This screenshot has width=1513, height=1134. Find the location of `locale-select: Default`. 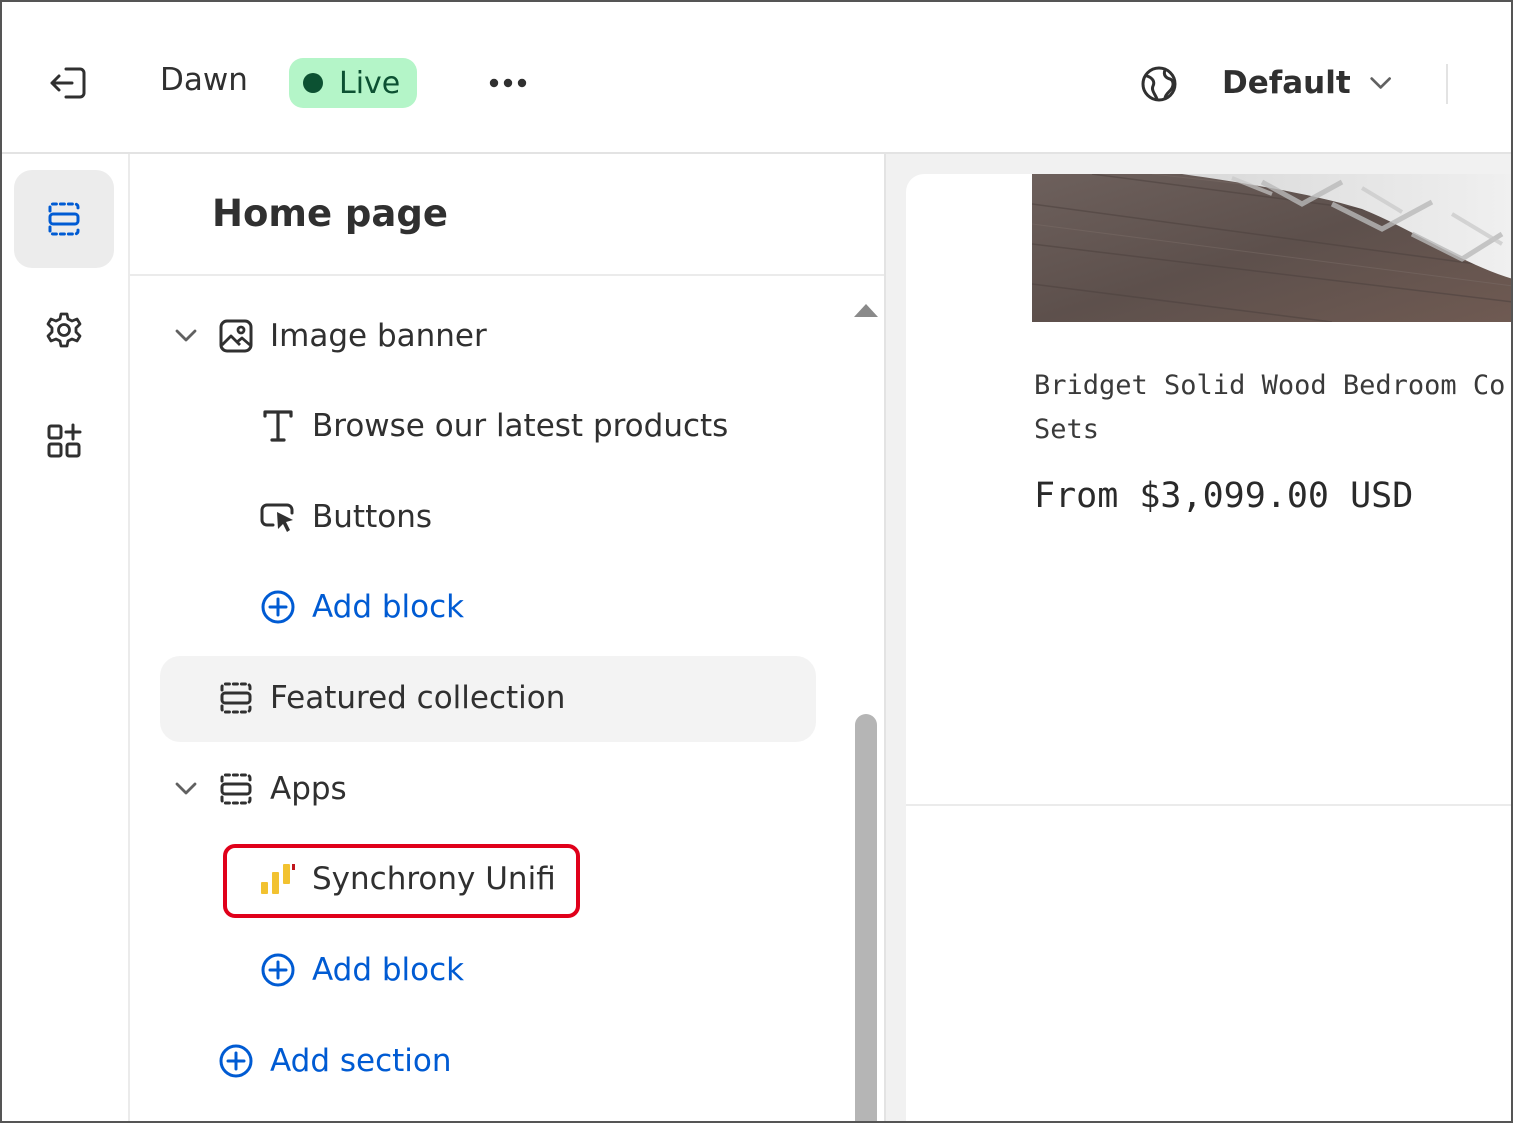

locale-select: Default is located at coordinates (1307, 83).